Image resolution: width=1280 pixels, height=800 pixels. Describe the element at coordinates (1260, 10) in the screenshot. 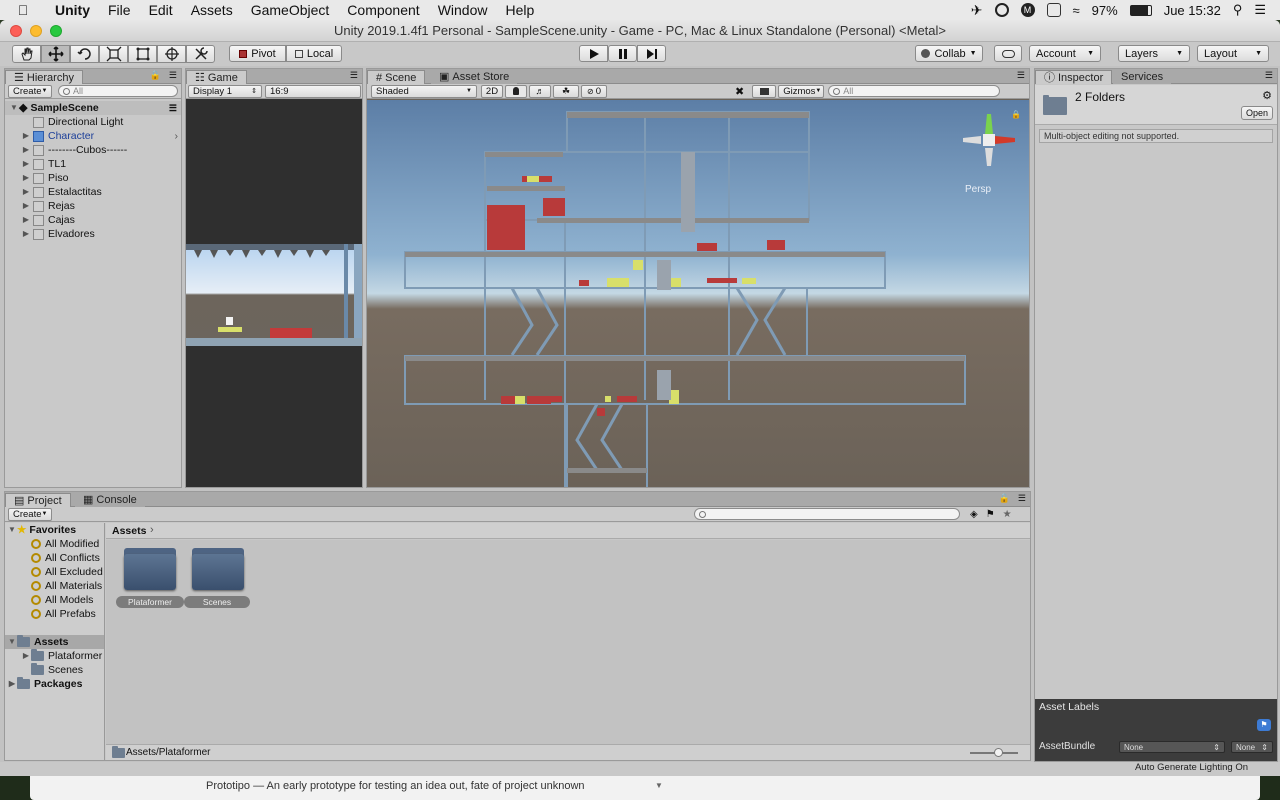

I see `notification-center-icon: ☰` at that location.